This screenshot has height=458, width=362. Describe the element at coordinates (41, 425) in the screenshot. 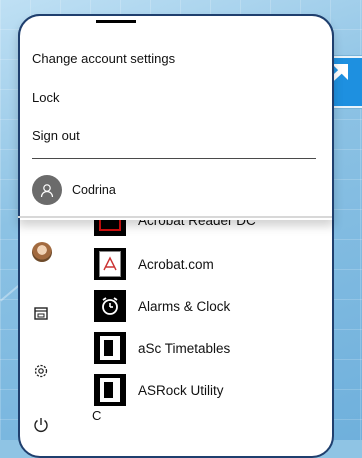

I see `power-icon` at that location.